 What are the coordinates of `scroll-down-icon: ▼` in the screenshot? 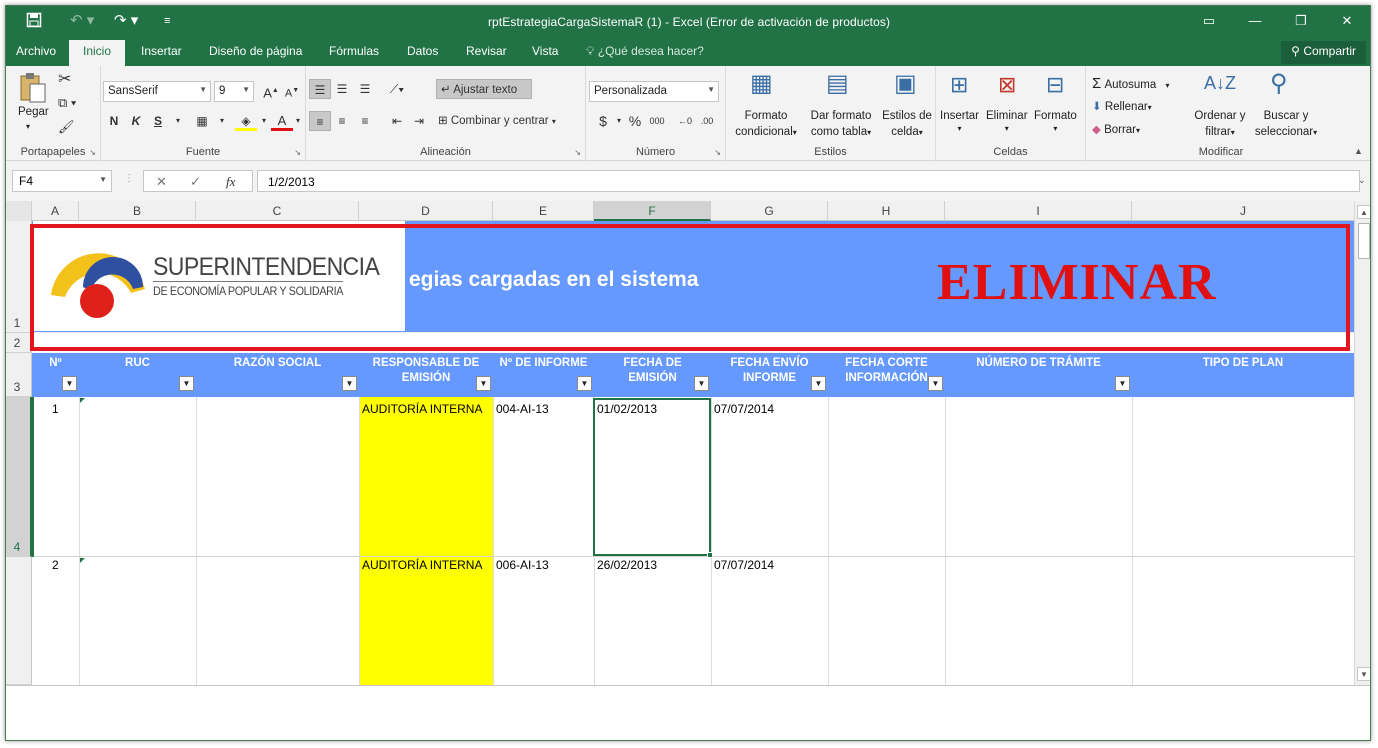 It's located at (1363, 674).